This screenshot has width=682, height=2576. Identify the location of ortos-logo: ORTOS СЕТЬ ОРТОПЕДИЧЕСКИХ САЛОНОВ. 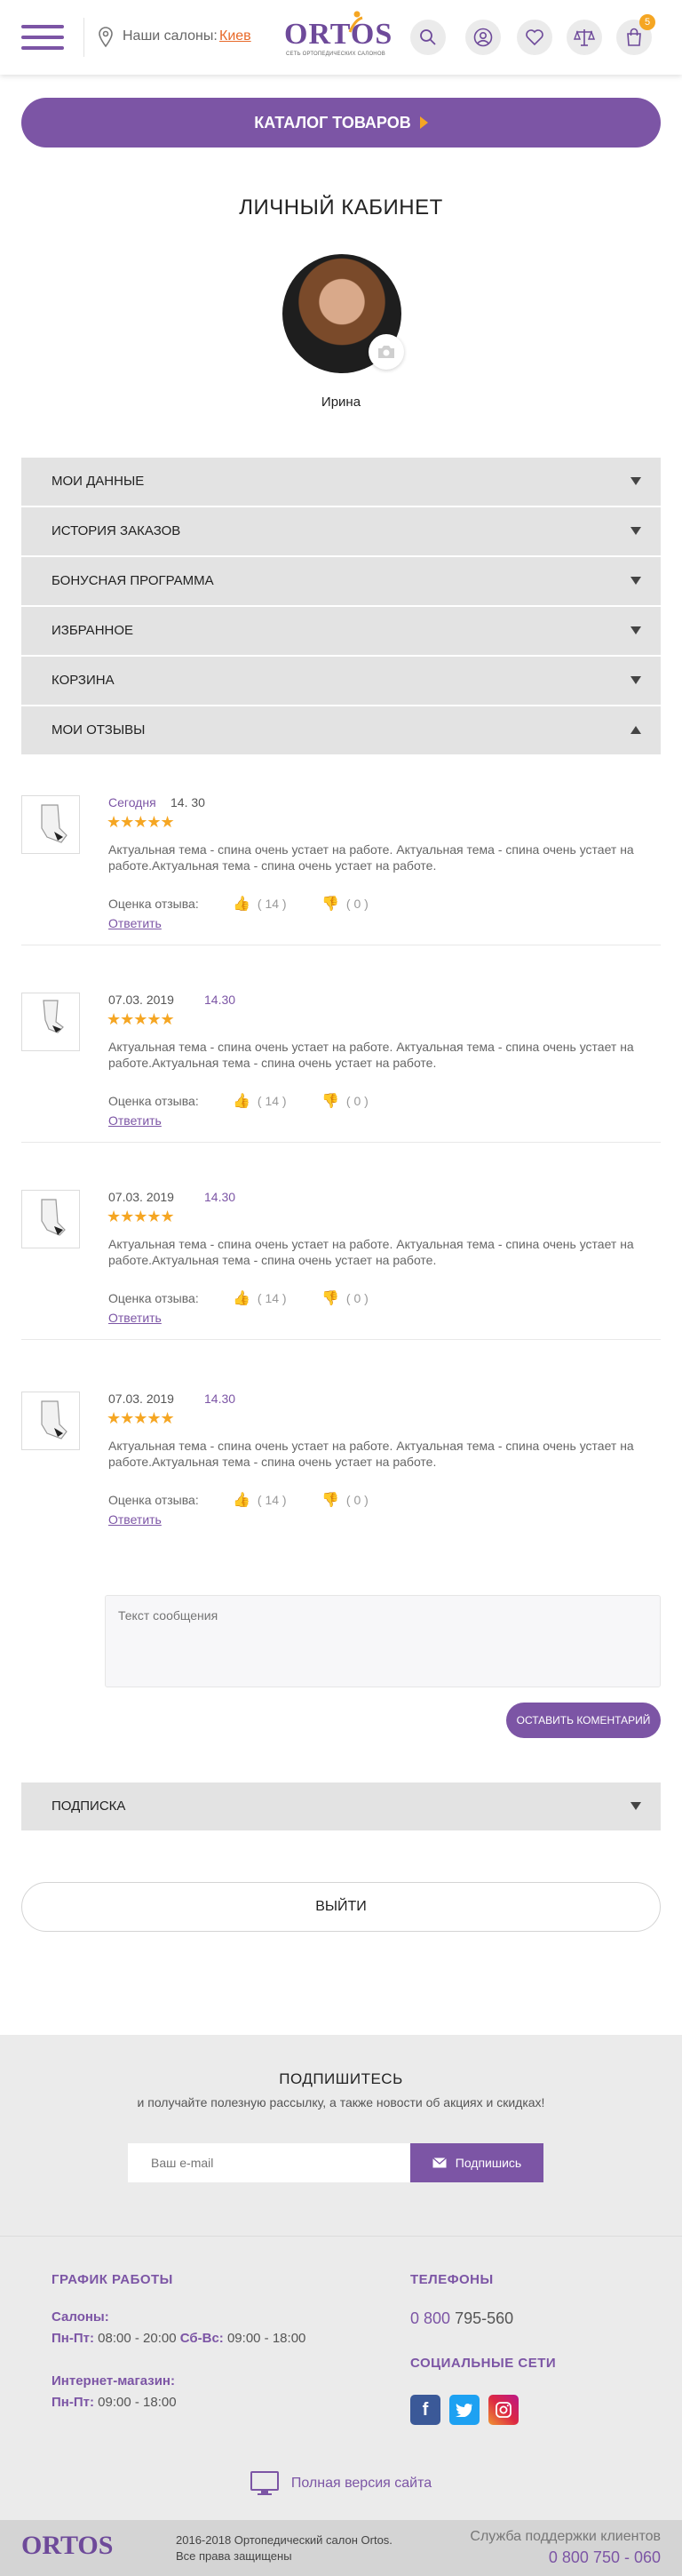
(338, 37).